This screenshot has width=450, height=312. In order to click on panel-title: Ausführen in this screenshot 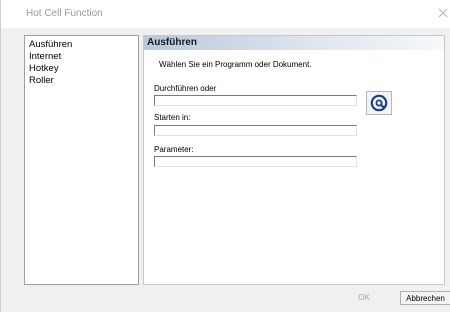, I will do `click(172, 42)`.